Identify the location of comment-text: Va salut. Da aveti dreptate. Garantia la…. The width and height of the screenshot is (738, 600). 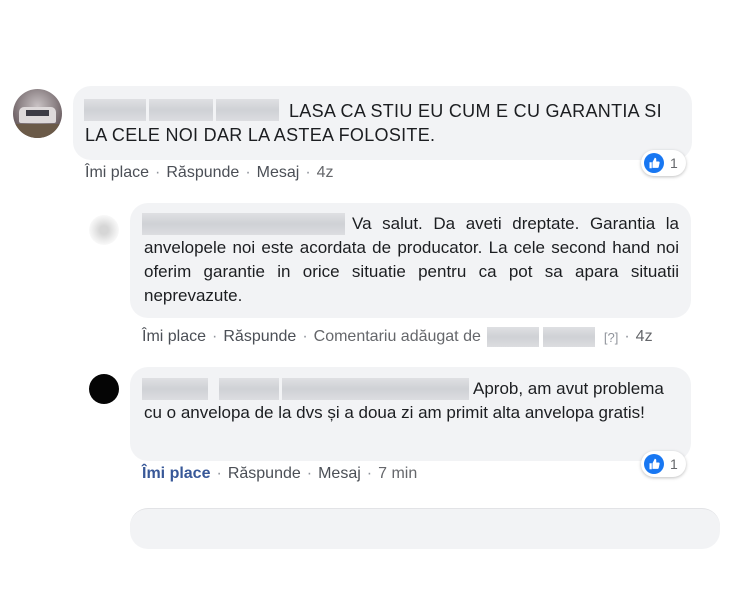
(411, 259).